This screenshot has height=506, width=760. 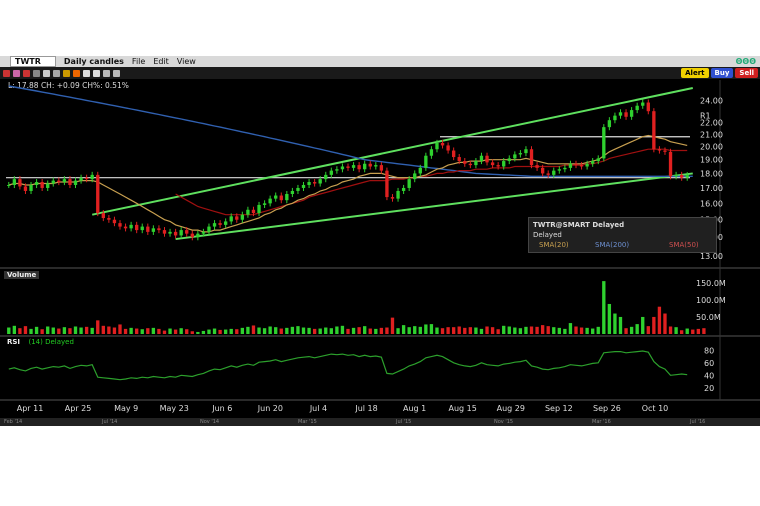 What do you see at coordinates (655, 408) in the screenshot?
I see `date-tick-label: Oct 10` at bounding box center [655, 408].